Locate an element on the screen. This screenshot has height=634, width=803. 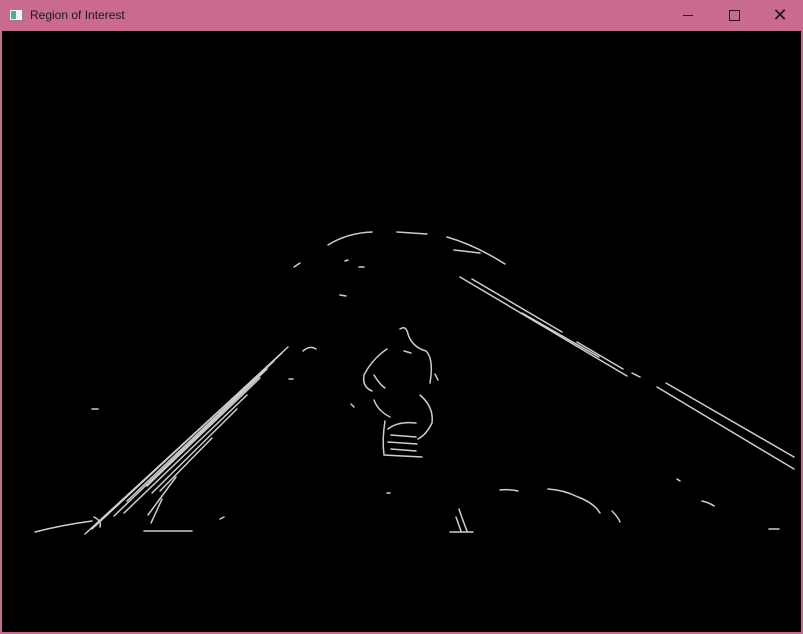
close-button: ✕ is located at coordinates (780, 15).